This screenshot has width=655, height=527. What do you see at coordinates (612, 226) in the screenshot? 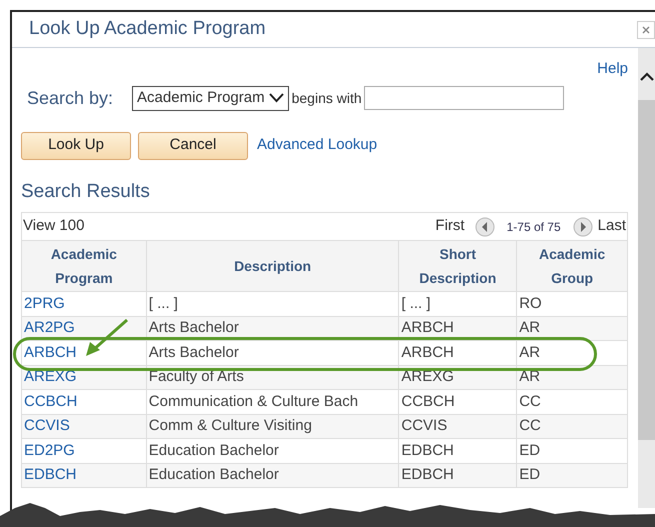
I see `last-link: Last` at bounding box center [612, 226].